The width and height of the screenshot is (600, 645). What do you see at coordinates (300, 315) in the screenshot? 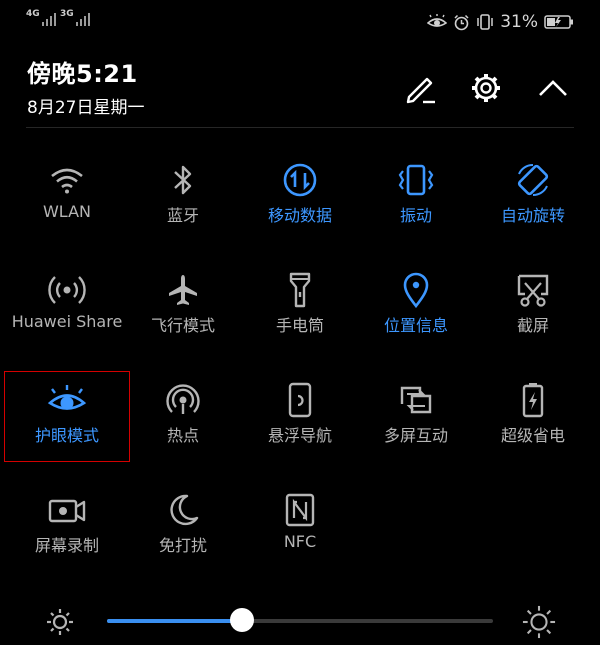
I see `tile-flashlight: 手电筒` at bounding box center [300, 315].